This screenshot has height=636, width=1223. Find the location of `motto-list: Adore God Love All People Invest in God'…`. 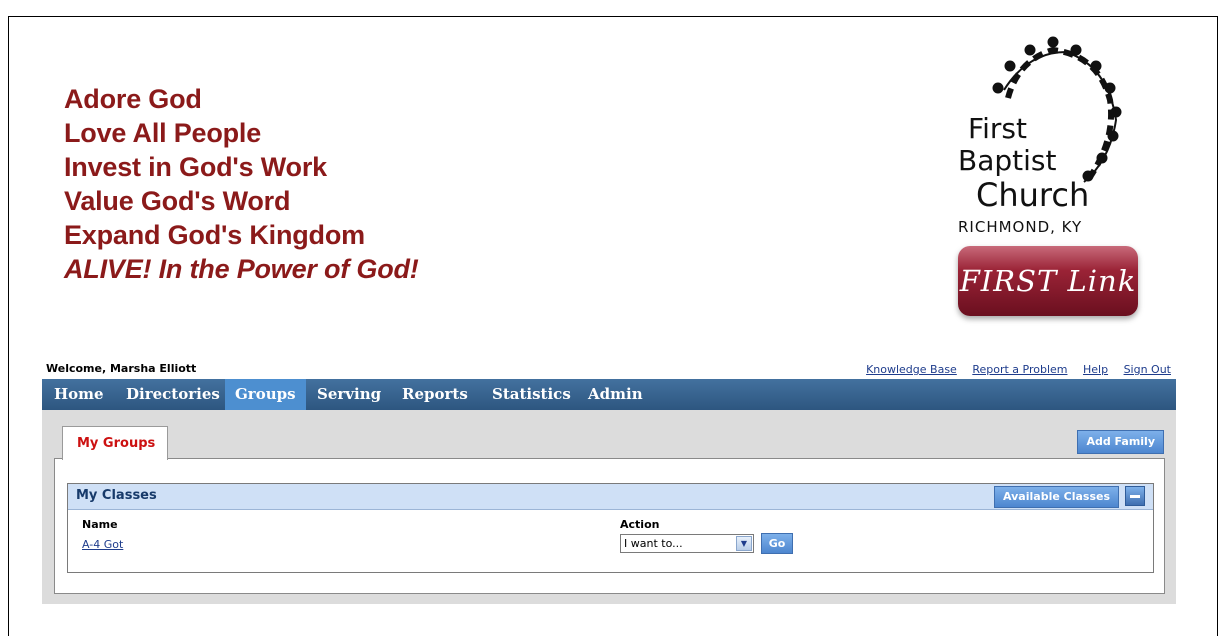

motto-list: Adore God Love All People Invest in God'… is located at coordinates (241, 184).